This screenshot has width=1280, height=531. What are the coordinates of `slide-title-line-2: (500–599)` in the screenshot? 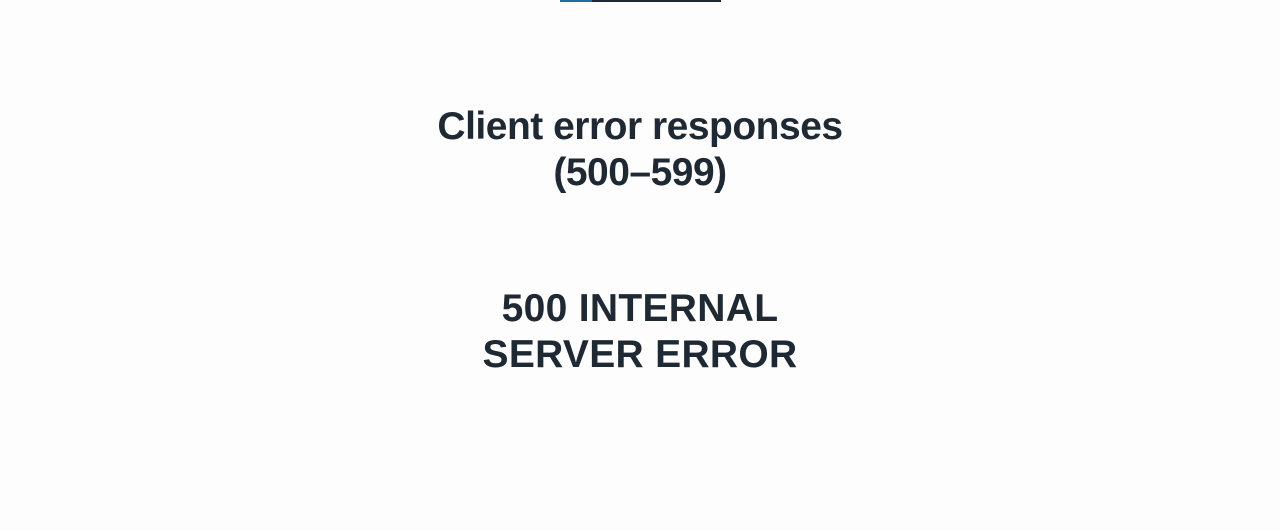 It's located at (640, 172).